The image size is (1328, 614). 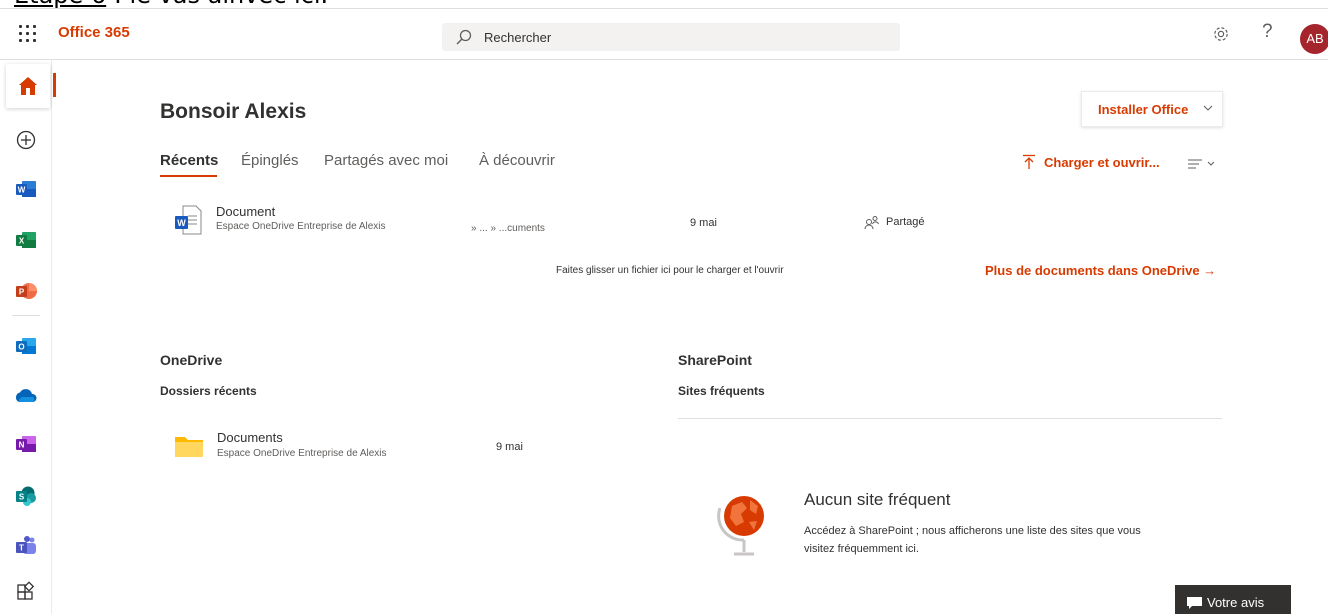 What do you see at coordinates (509, 447) in the screenshot?
I see `folder-date: 9 mai` at bounding box center [509, 447].